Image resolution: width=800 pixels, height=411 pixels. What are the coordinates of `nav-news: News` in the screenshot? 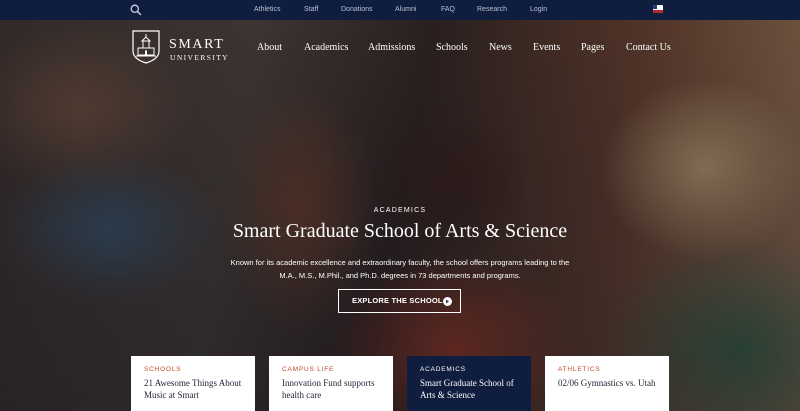 It's located at (500, 47).